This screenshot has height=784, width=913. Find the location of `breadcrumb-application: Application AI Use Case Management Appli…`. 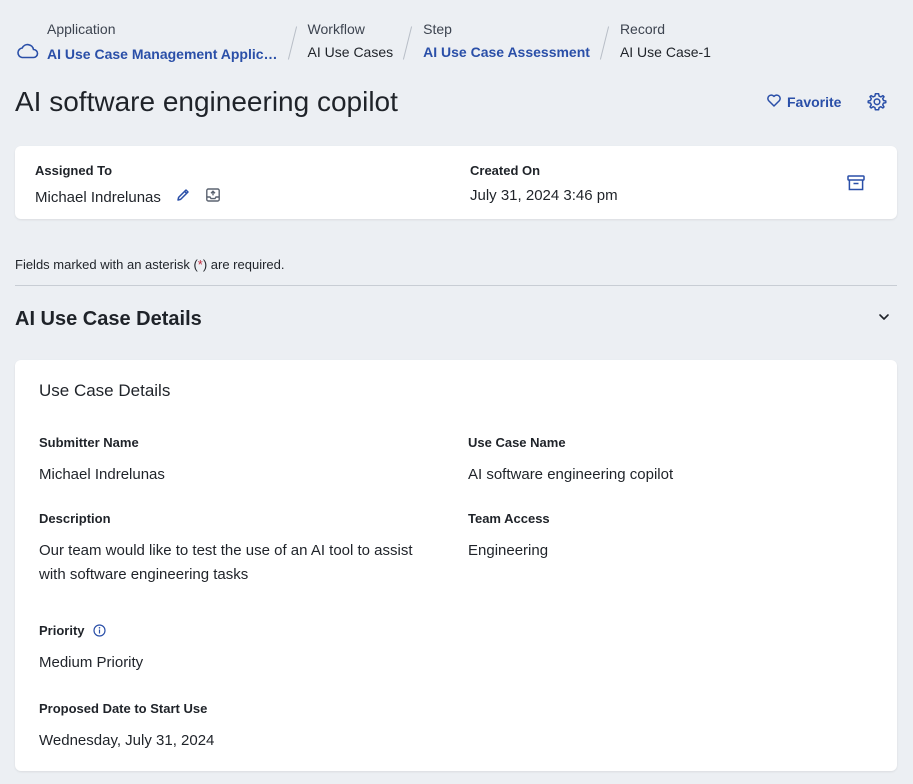

breadcrumb-application: Application AI Use Case Management Appli… is located at coordinates (147, 42).